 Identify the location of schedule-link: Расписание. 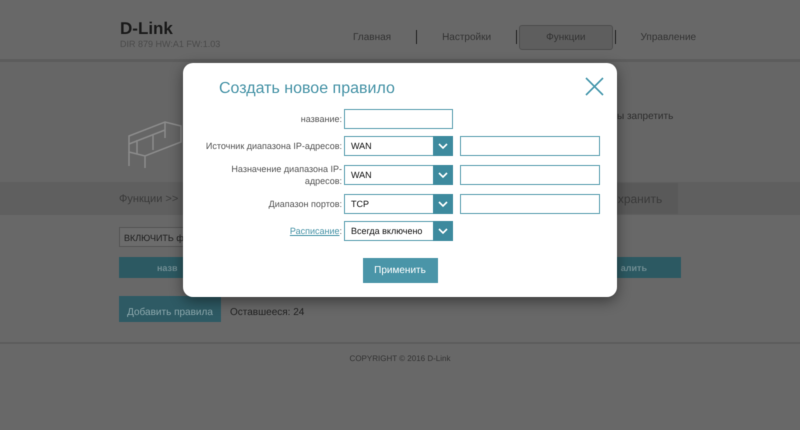
(315, 231).